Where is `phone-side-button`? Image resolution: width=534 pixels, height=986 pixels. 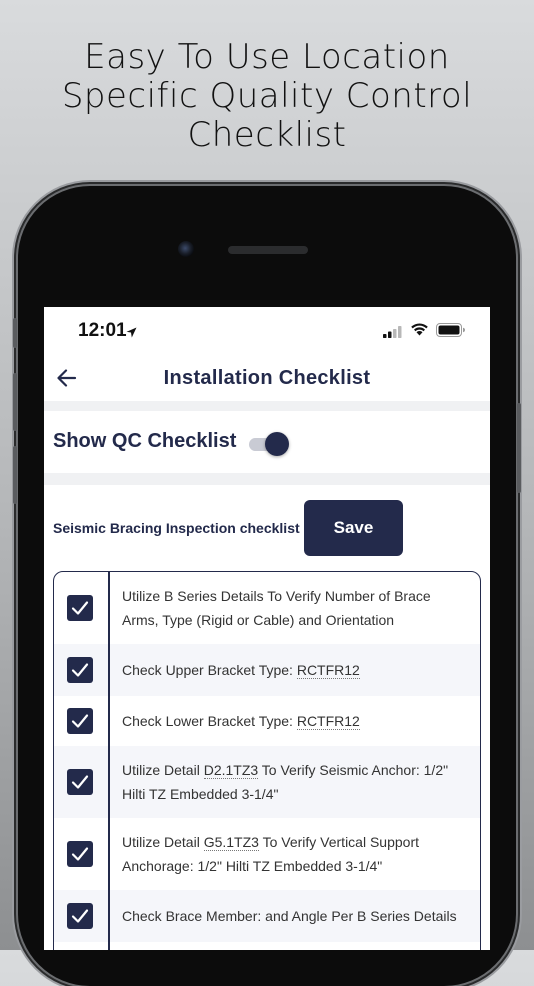 phone-side-button is located at coordinates (15, 333).